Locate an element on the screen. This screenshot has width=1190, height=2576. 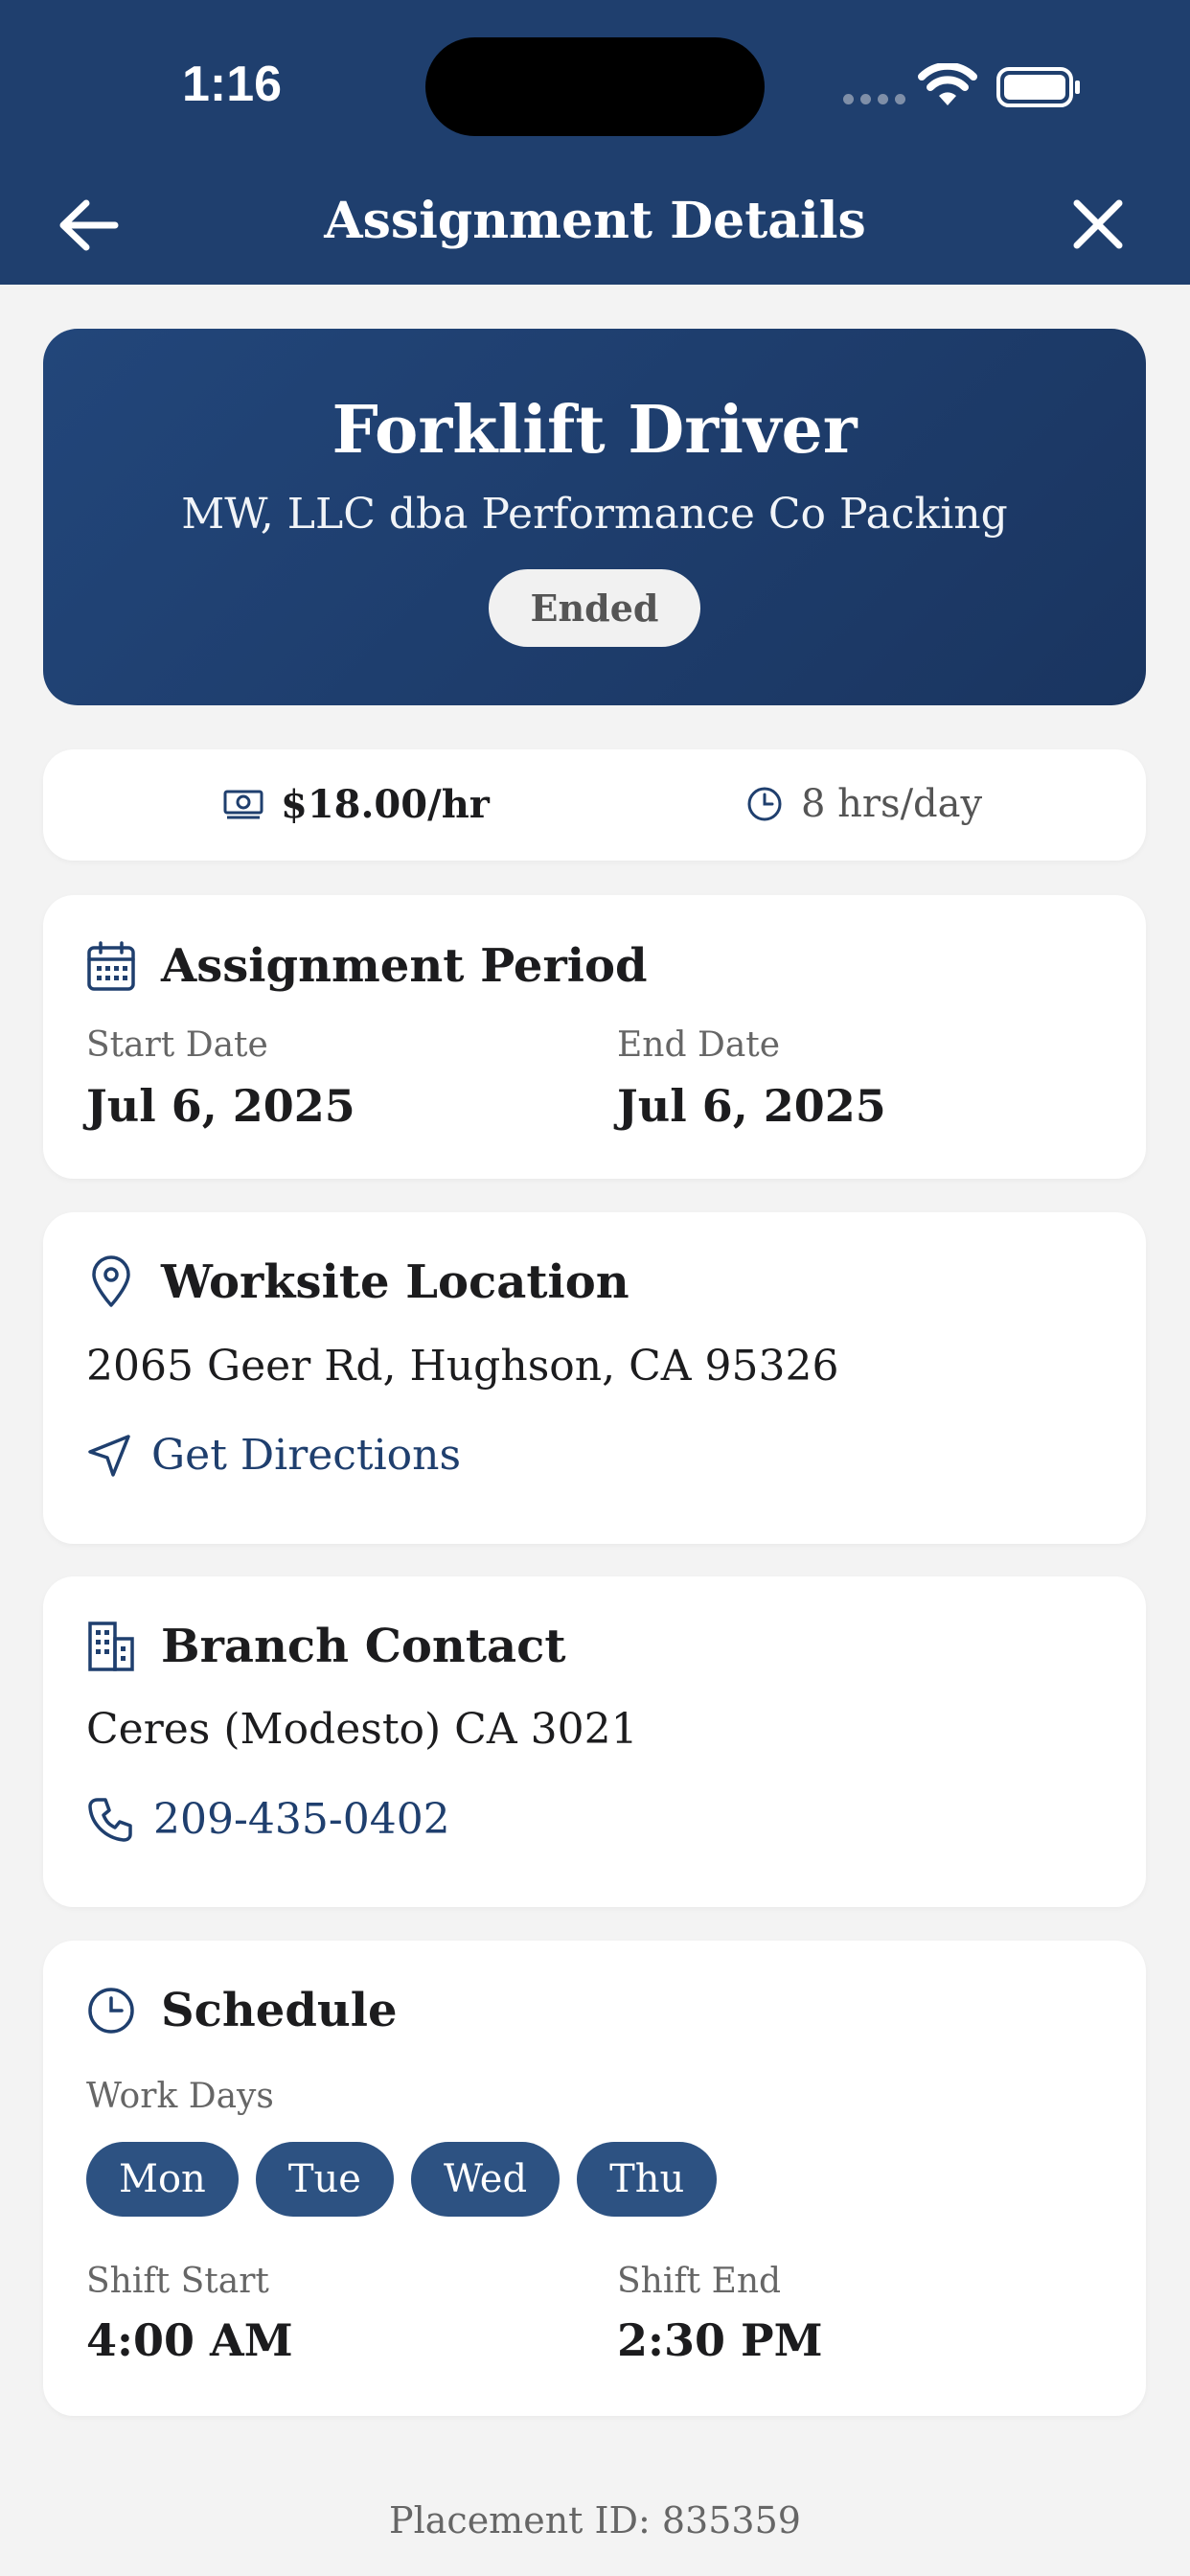
header-bar: 1:16 Assignment Details is located at coordinates (595, 142).